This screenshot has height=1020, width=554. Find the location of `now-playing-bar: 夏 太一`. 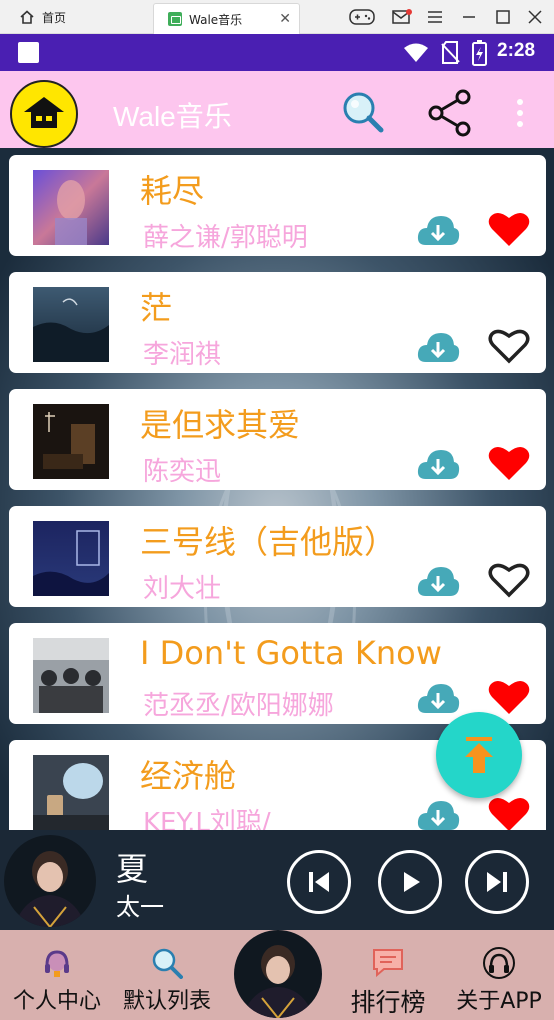

now-playing-bar: 夏 太一 is located at coordinates (277, 880).